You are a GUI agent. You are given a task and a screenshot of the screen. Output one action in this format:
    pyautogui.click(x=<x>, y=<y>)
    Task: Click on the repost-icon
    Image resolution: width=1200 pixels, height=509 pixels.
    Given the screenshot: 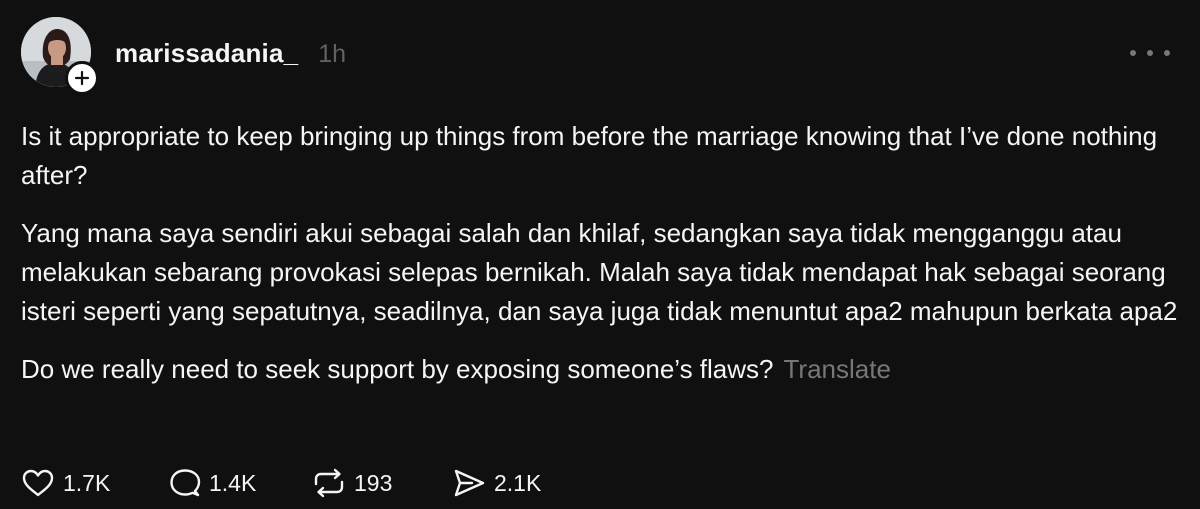 What is the action you would take?
    pyautogui.click(x=329, y=483)
    